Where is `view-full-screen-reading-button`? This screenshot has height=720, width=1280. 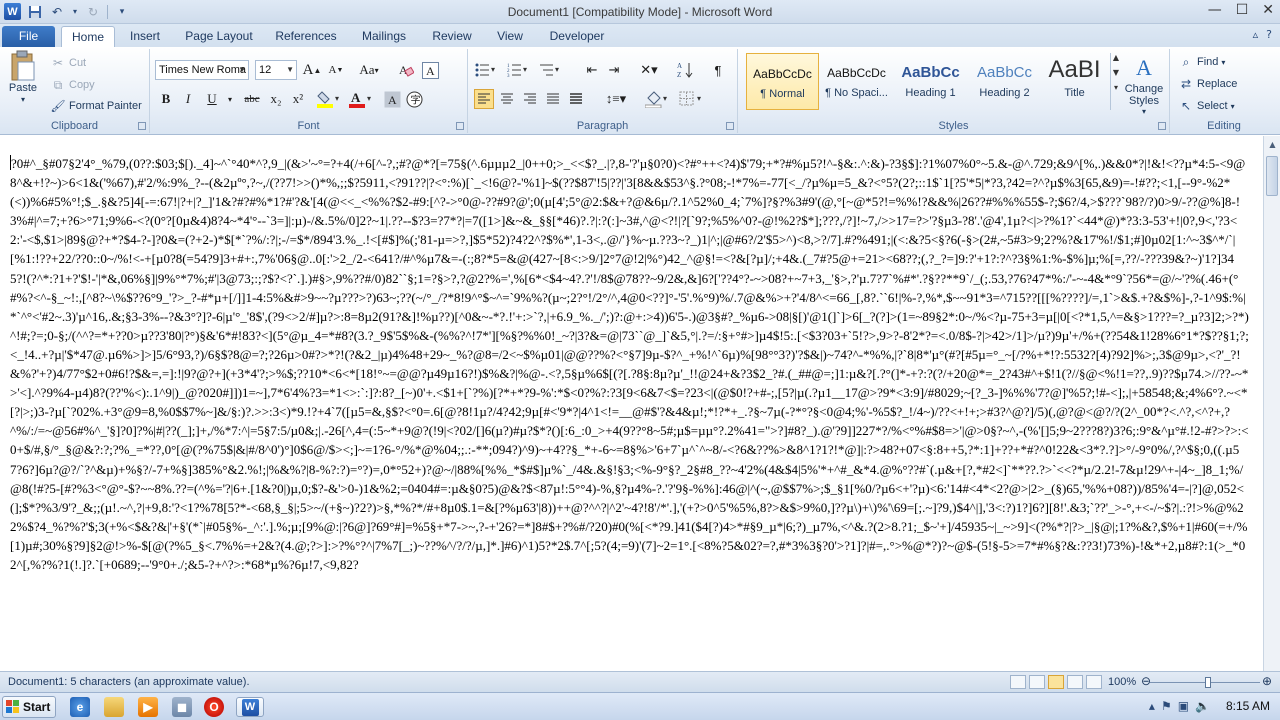
view-full-screen-reading-button is located at coordinates (1037, 682).